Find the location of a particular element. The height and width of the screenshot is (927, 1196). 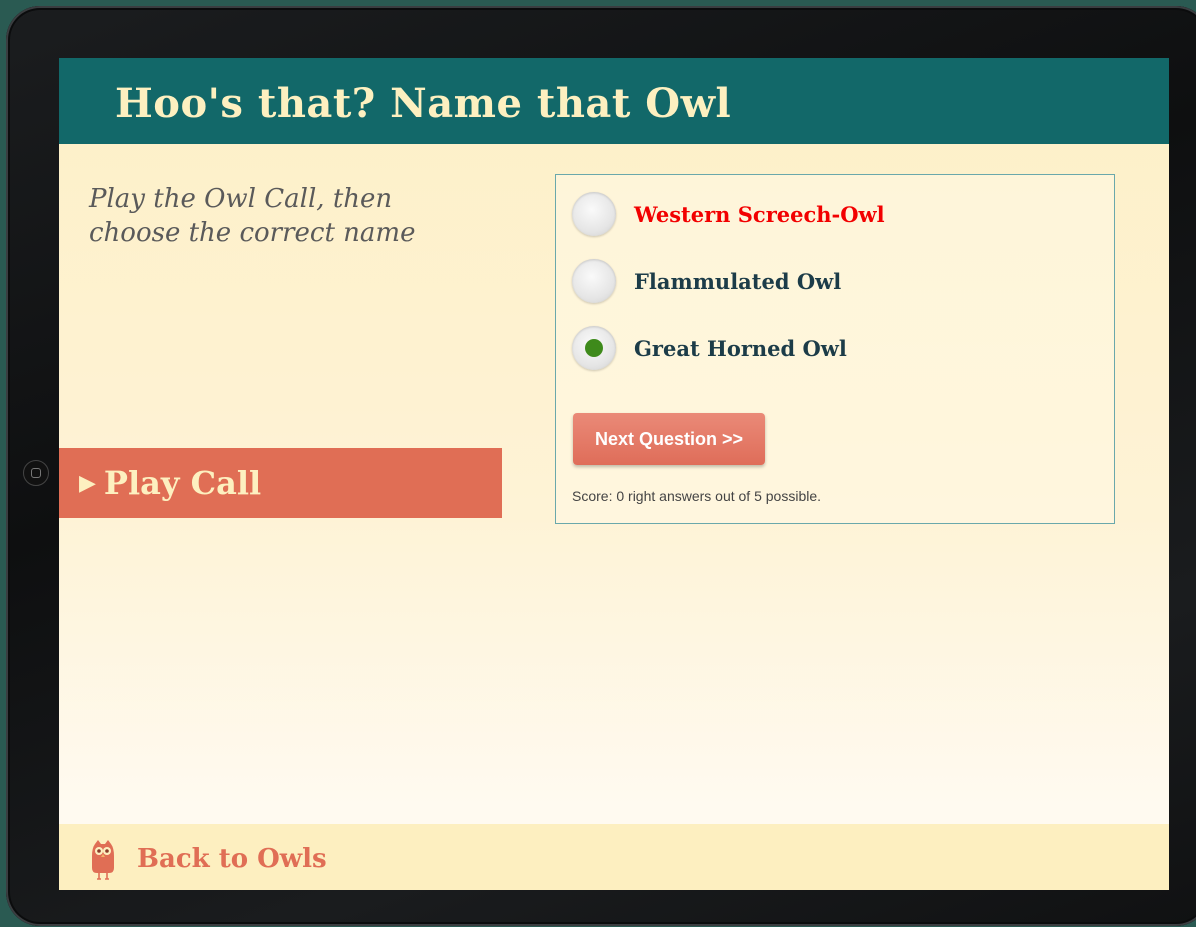

page-header: Hoo's that? Name that Owl is located at coordinates (614, 101).